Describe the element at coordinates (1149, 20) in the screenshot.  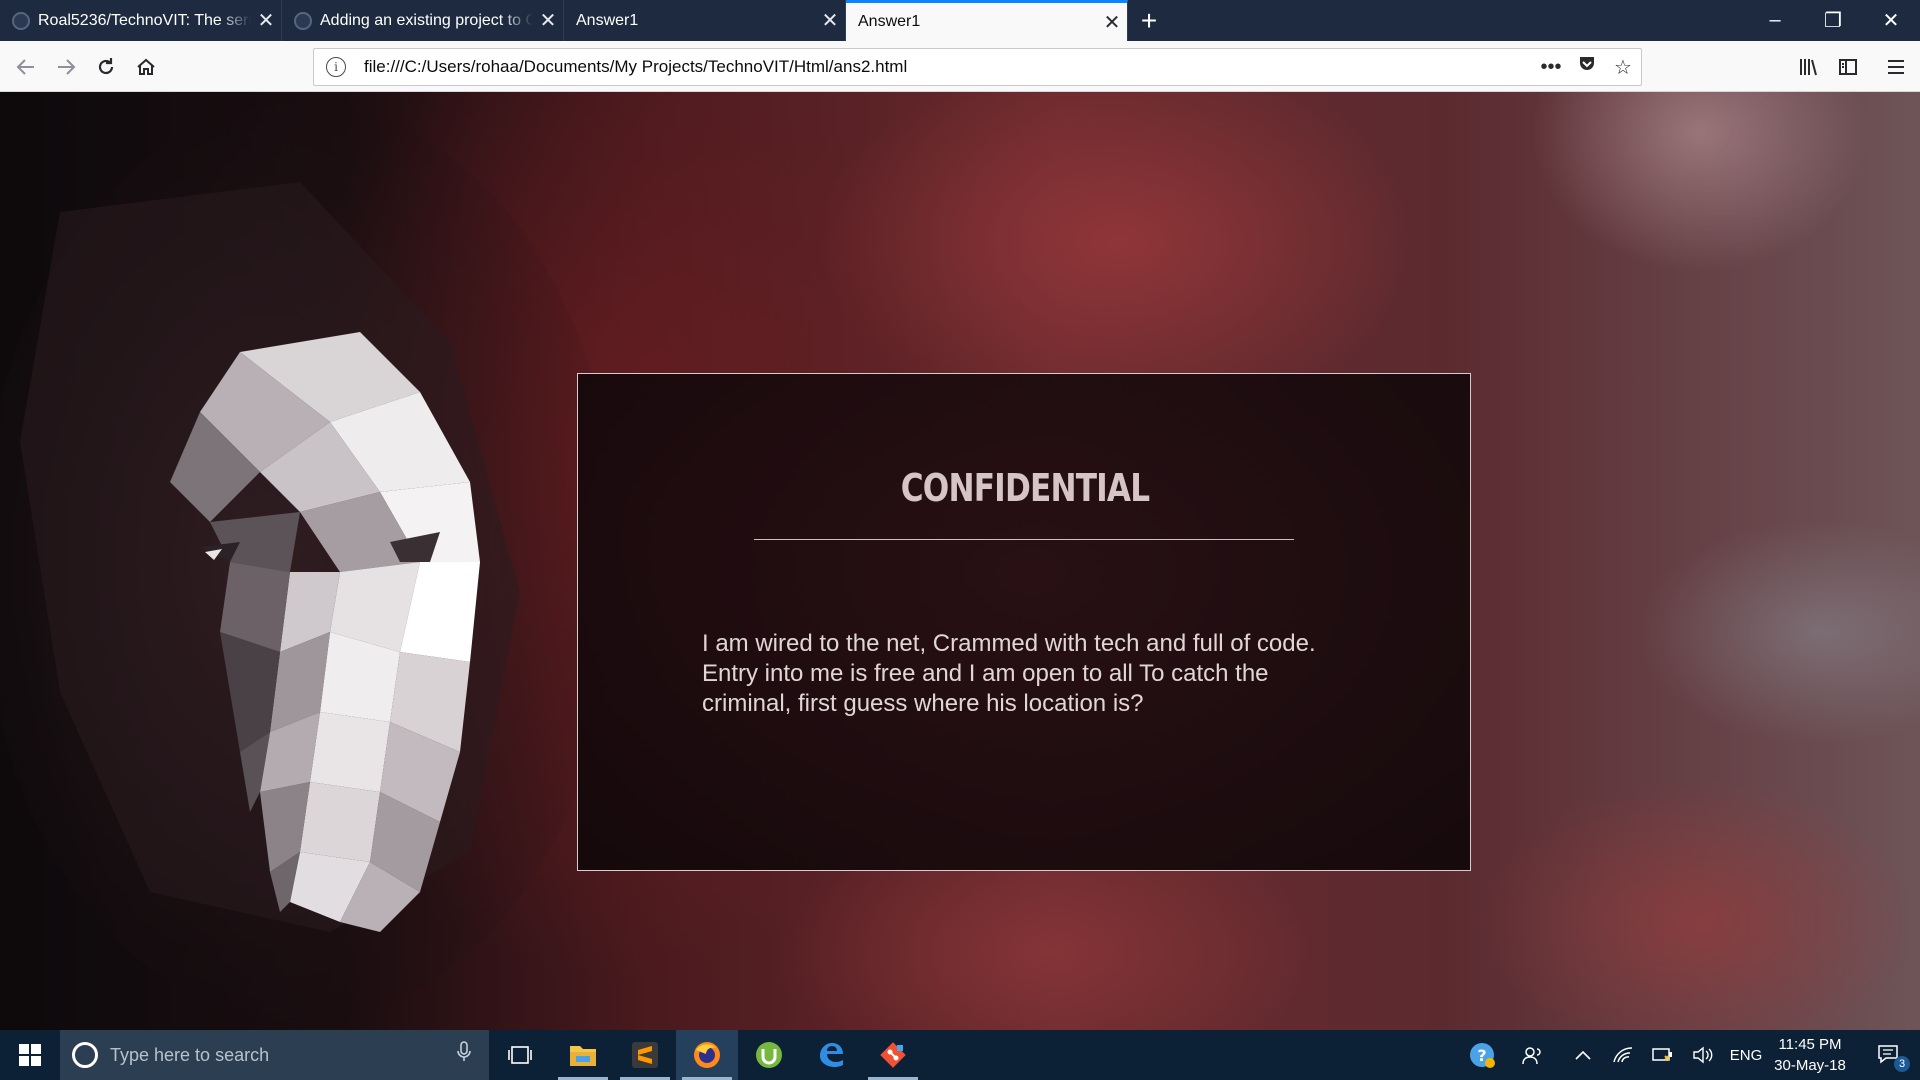
I see `new-tab-button: +` at that location.